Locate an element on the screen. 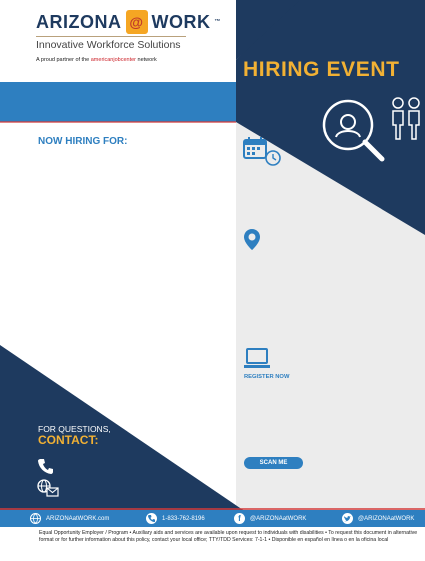 The image size is (425, 561). footer-facebook: f @ARIZONAatWORK is located at coordinates (270, 518).